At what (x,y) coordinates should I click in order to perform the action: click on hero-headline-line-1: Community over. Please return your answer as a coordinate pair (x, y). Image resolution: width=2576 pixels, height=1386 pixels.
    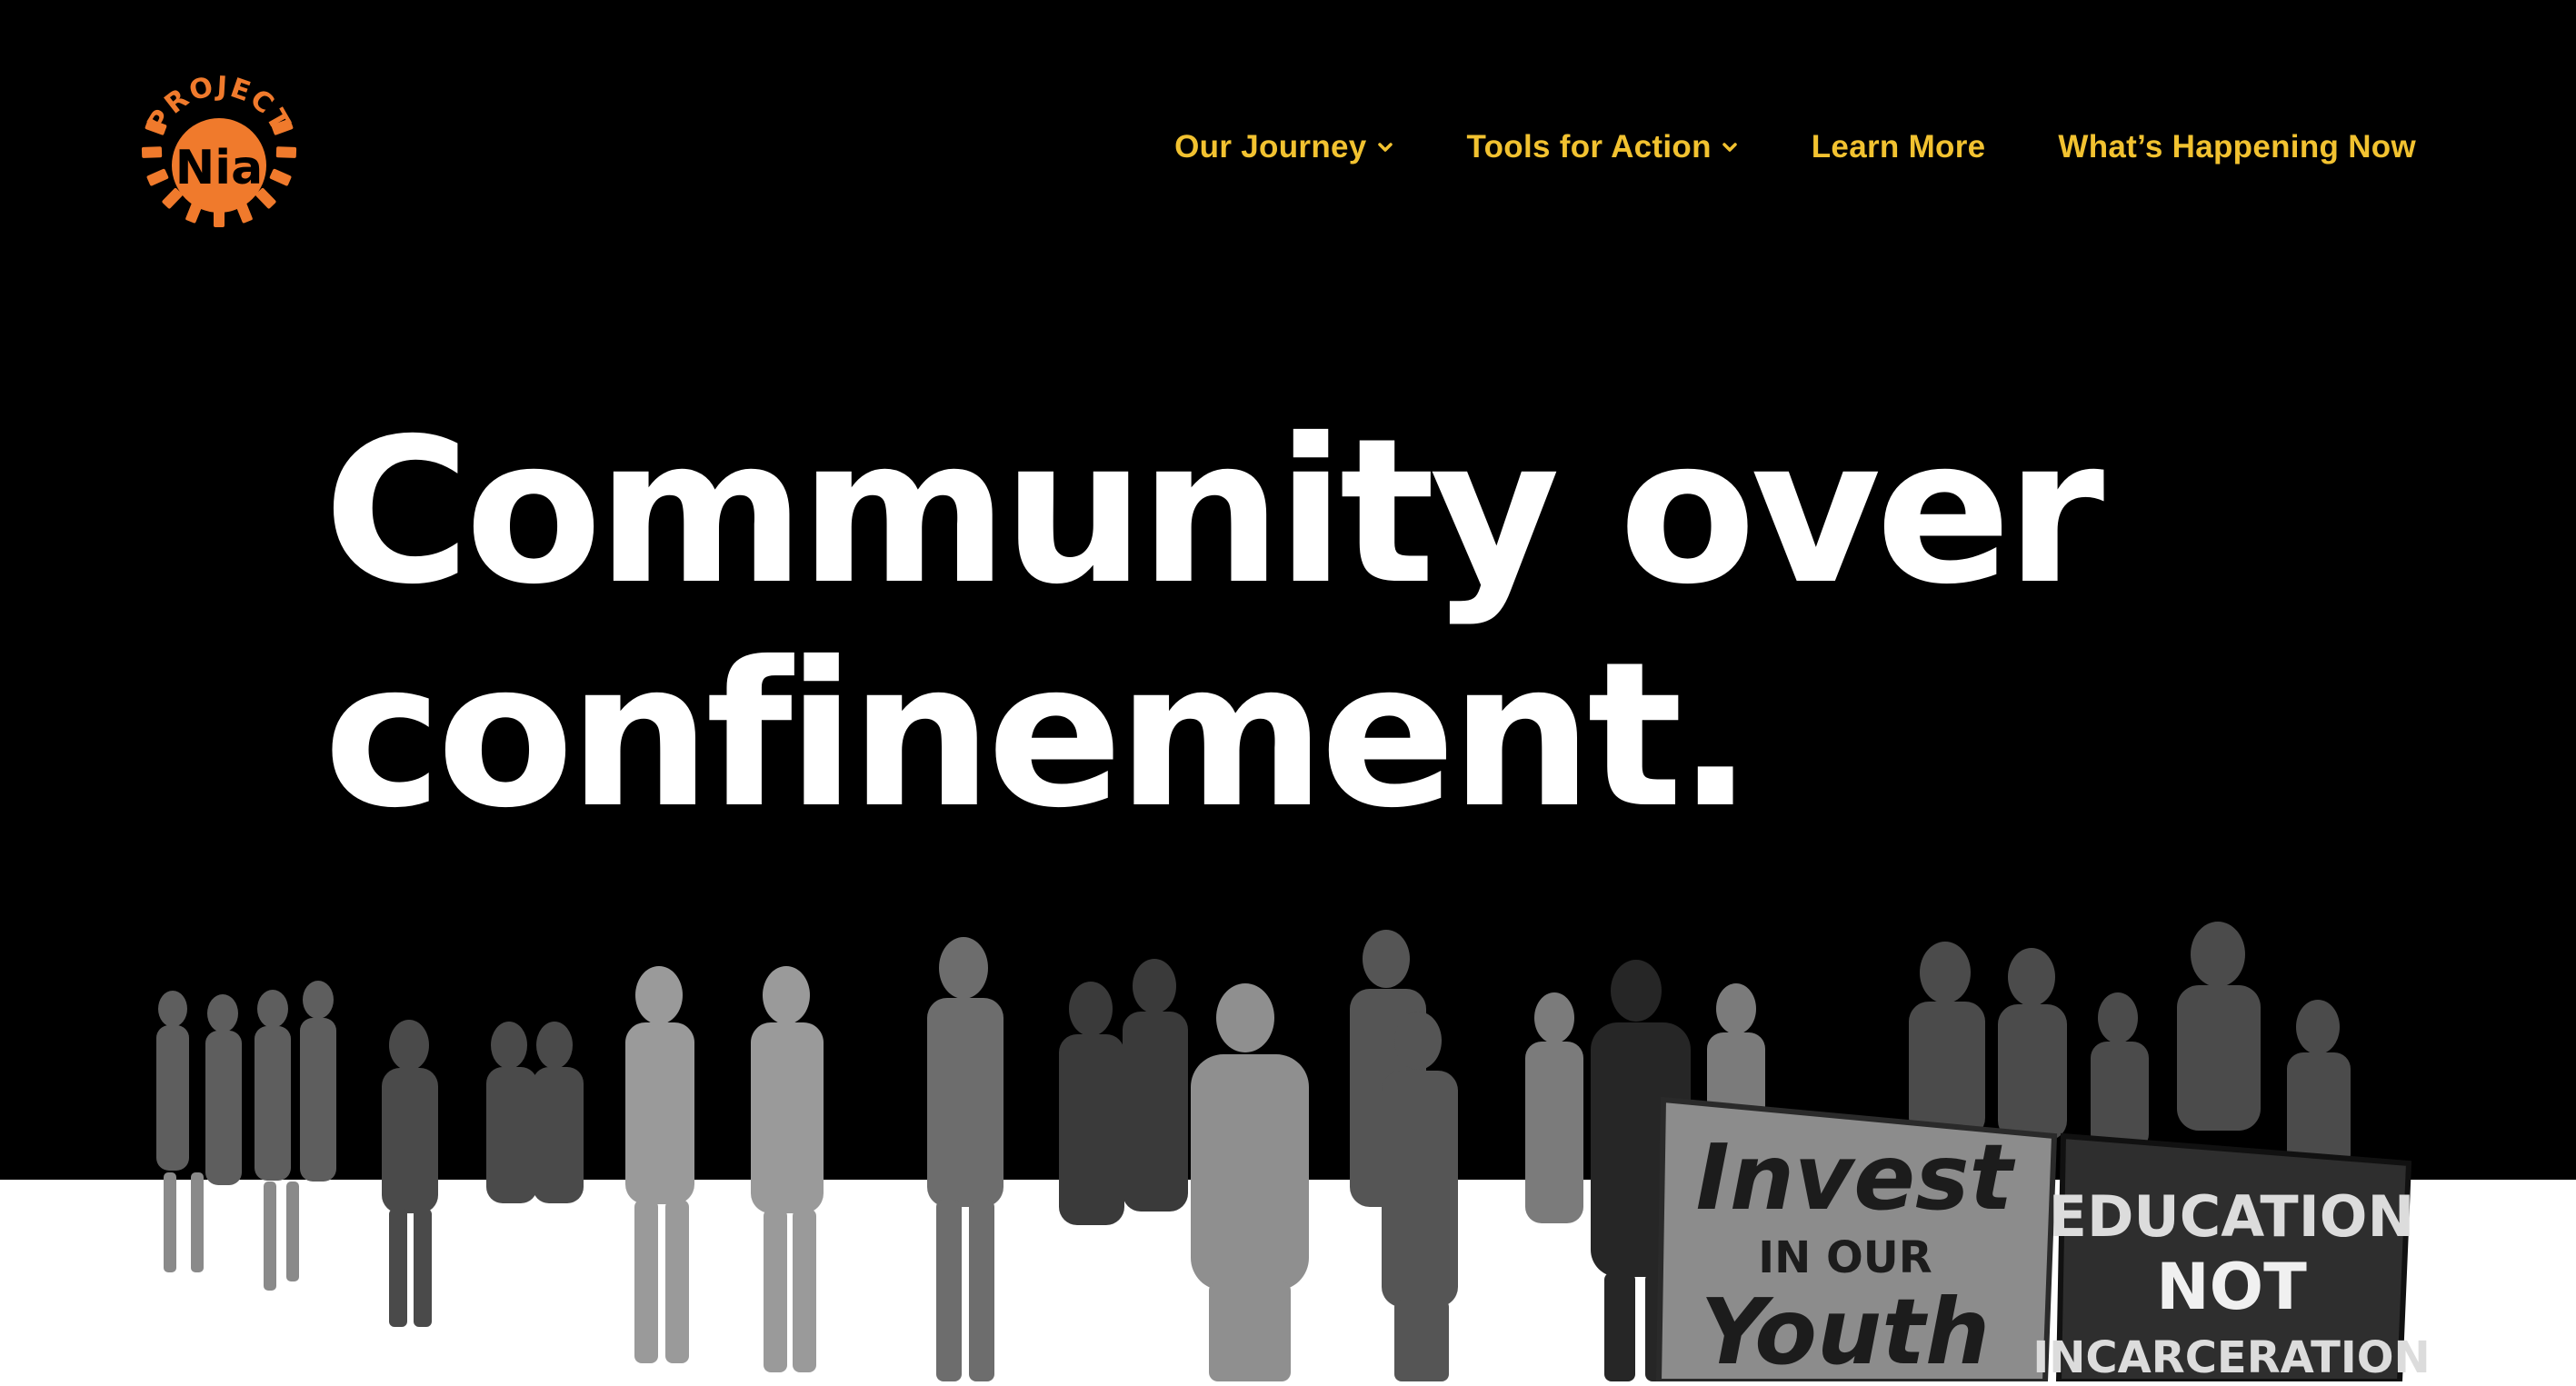
    Looking at the image, I should click on (1214, 511).